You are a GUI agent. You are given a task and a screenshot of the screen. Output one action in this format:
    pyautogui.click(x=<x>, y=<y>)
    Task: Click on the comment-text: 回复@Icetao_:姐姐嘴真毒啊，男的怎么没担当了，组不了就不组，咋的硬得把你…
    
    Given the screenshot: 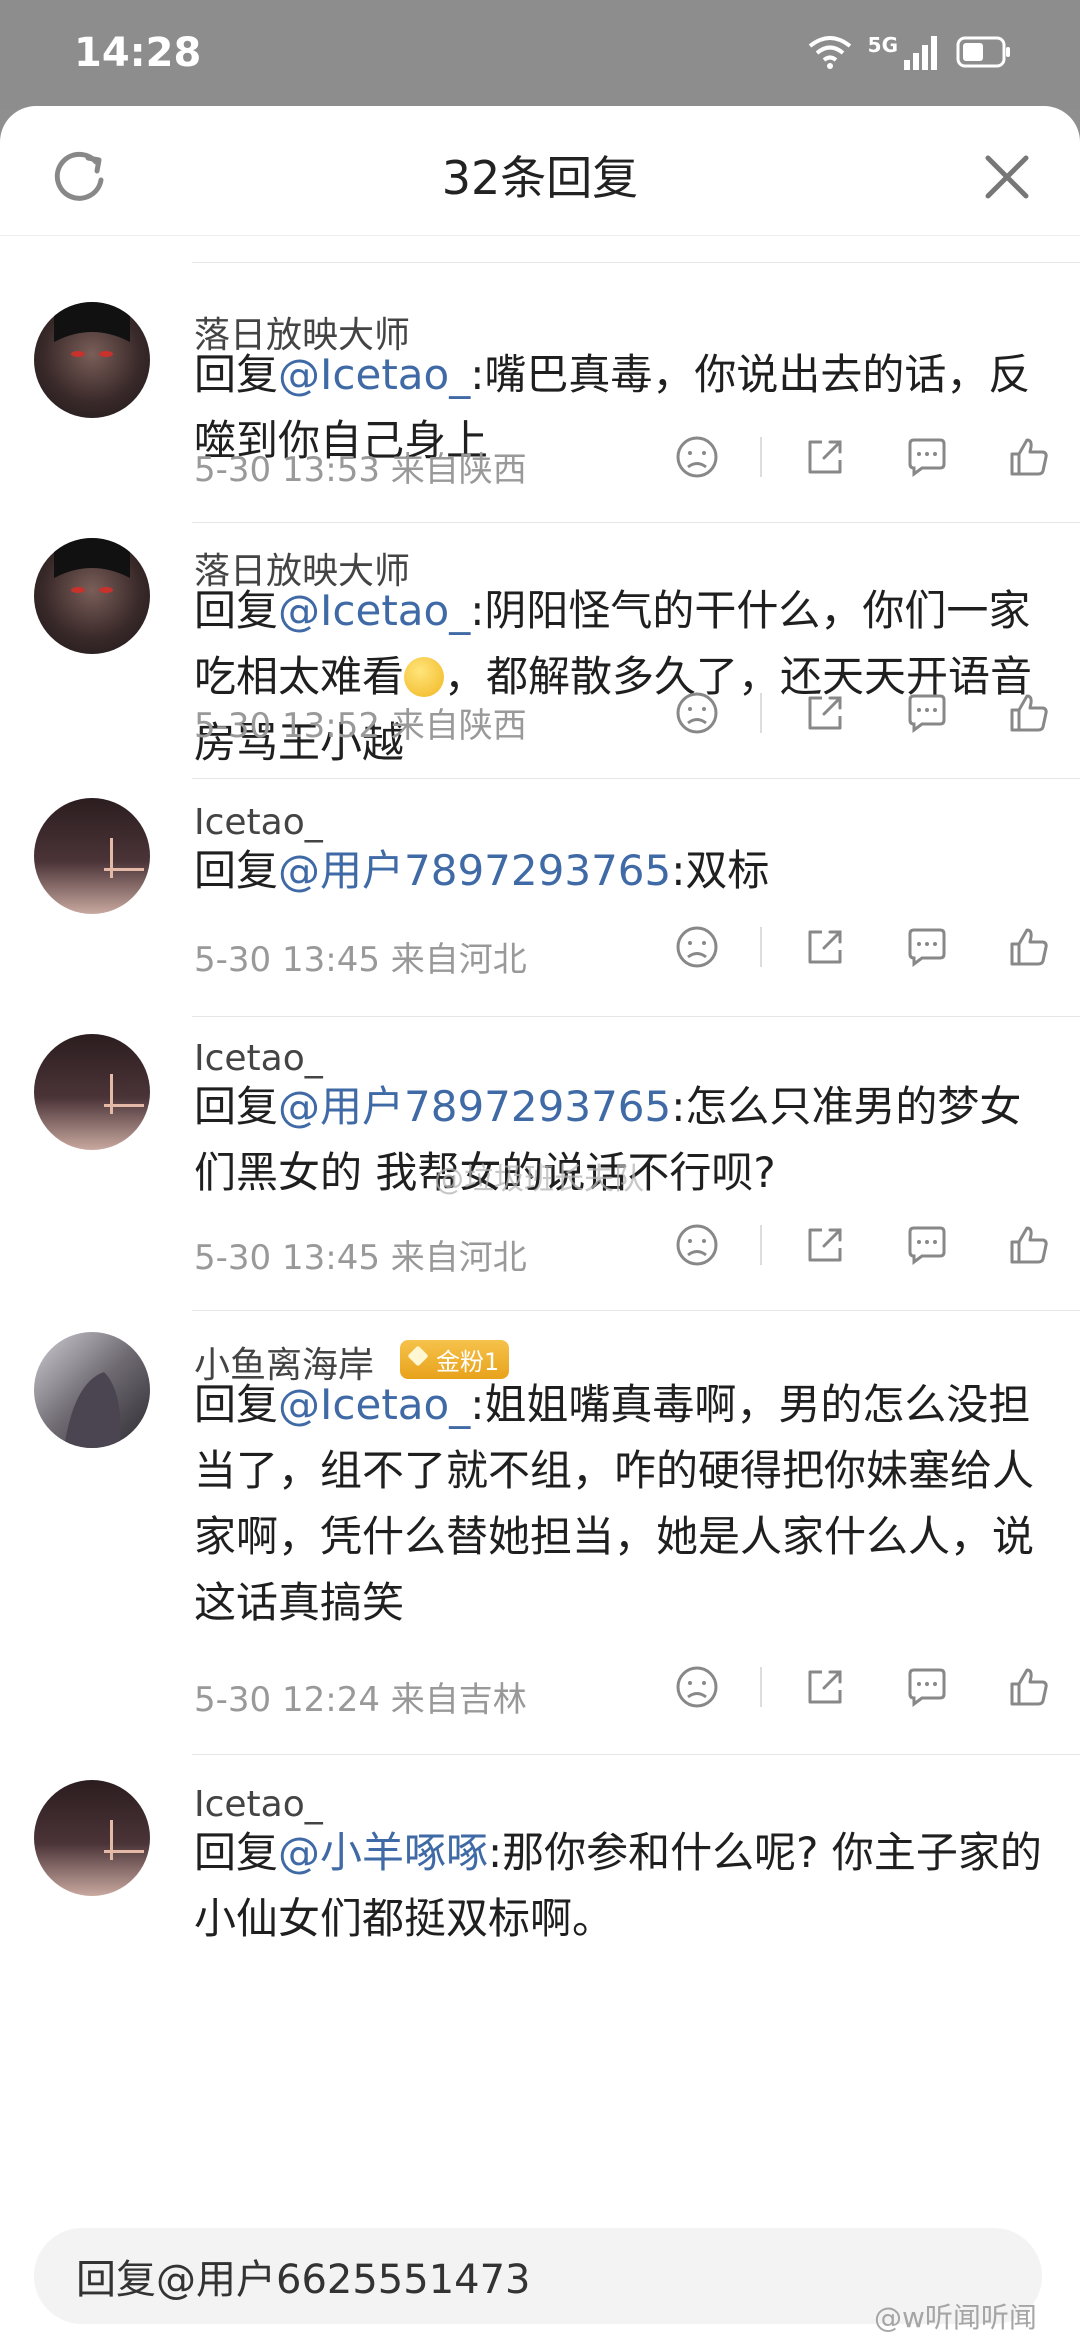 What is the action you would take?
    pyautogui.click(x=624, y=1504)
    